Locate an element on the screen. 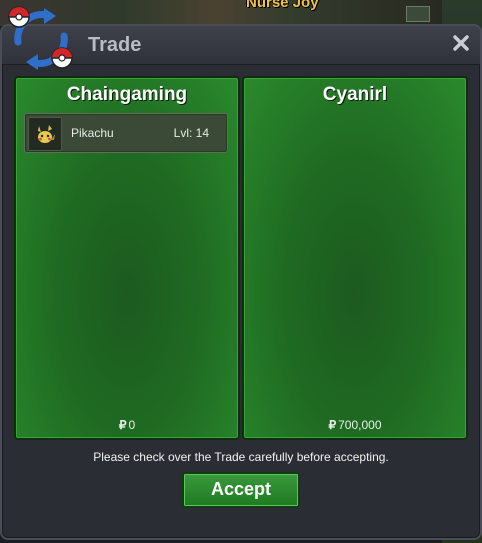 The height and width of the screenshot is (543, 482). money-offer: ₽700,000 is located at coordinates (355, 425).